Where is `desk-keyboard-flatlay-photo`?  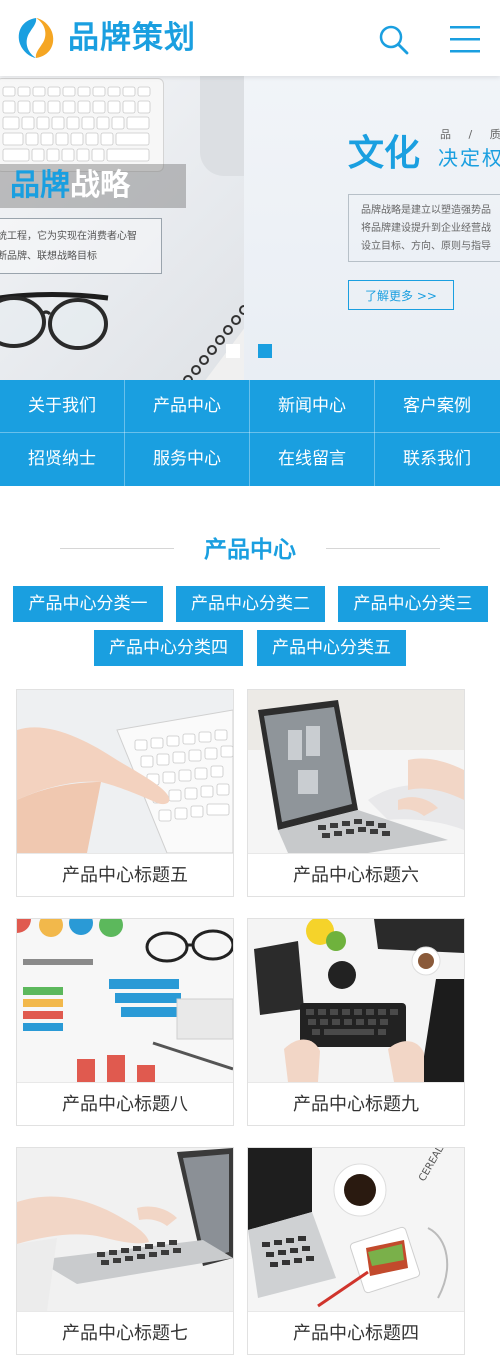
desk-keyboard-flatlay-photo is located at coordinates (356, 1000).